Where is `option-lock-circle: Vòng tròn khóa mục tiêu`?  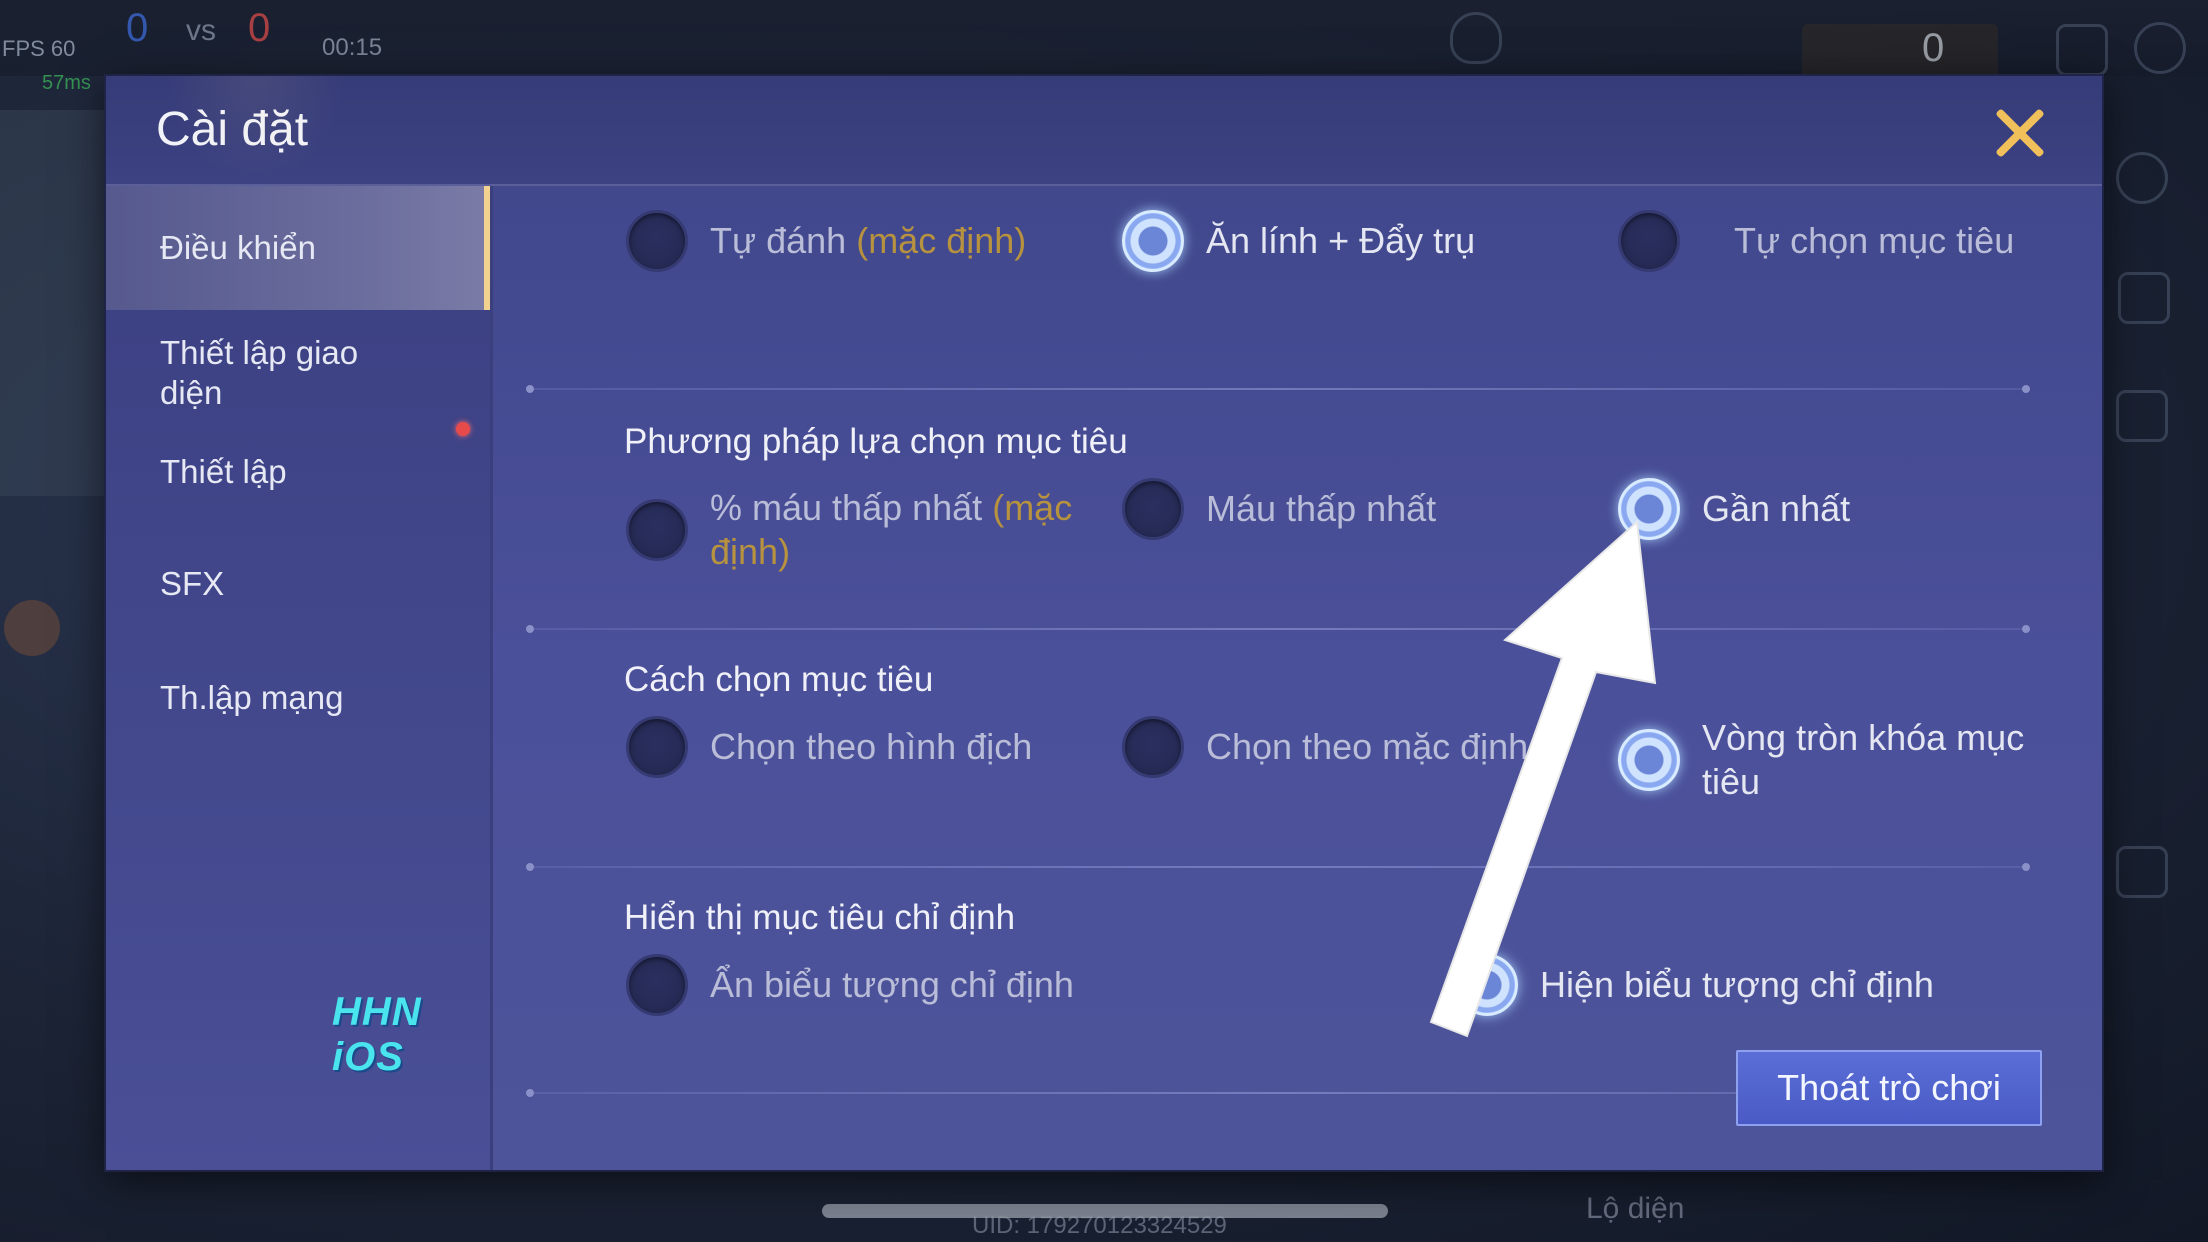 option-lock-circle: Vòng tròn khóa mục tiêu is located at coordinates (1828, 760).